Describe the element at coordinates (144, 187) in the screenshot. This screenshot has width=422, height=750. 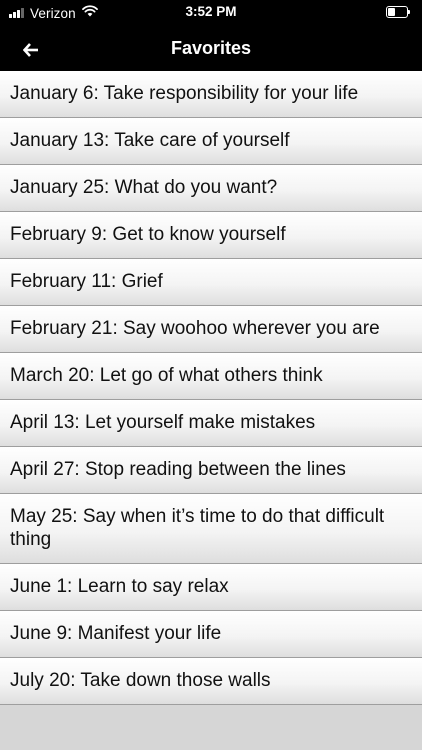
I see `favorite-item-label: January 25: What do you want?` at that location.